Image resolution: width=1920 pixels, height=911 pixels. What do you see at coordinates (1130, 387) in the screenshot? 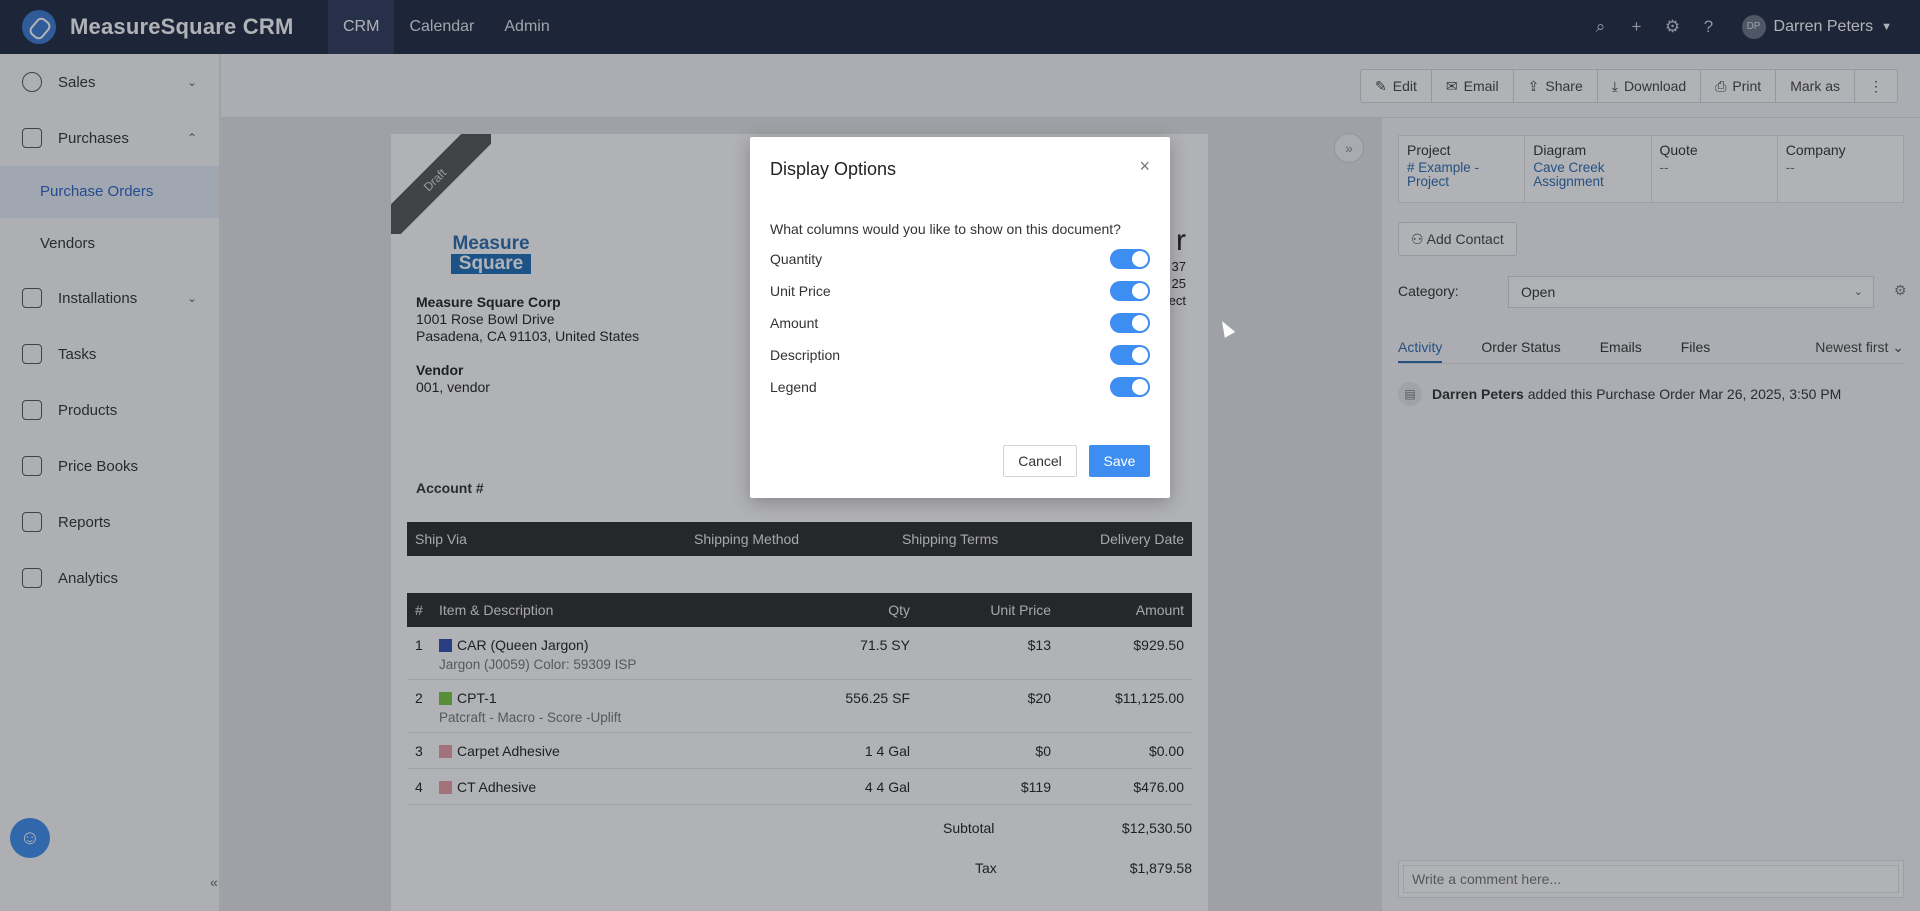
I see `legend-toggle` at bounding box center [1130, 387].